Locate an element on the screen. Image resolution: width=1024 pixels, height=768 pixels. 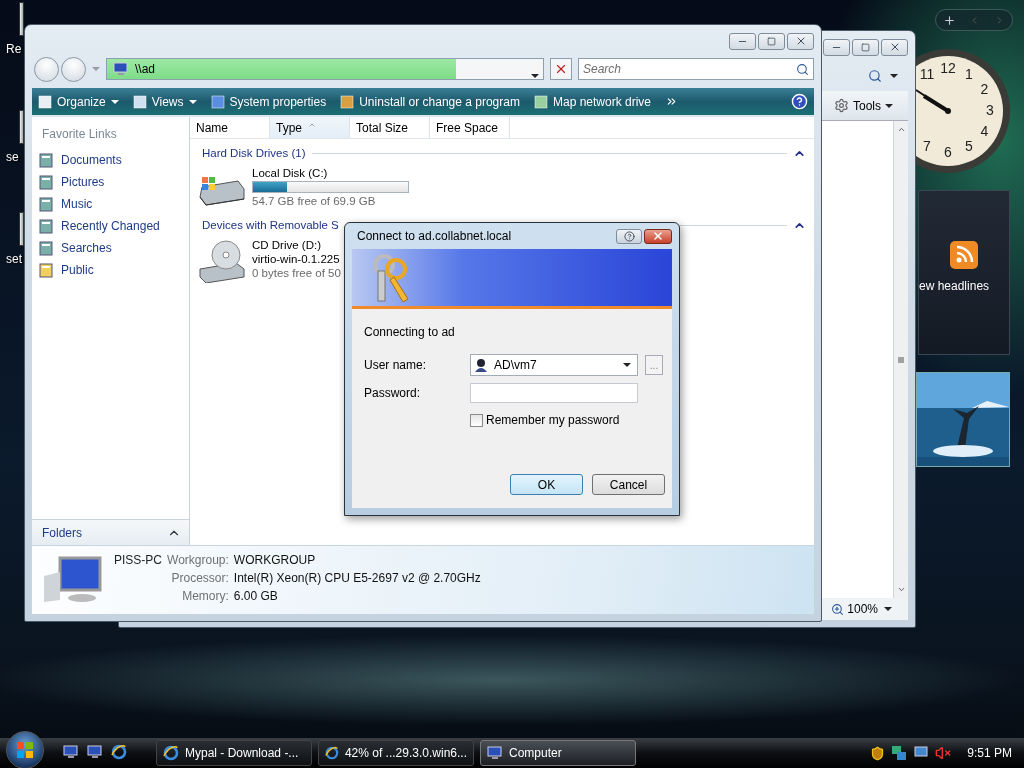
volume-label: virtio-win-0.1.225 is located at coordinates (296, 259).